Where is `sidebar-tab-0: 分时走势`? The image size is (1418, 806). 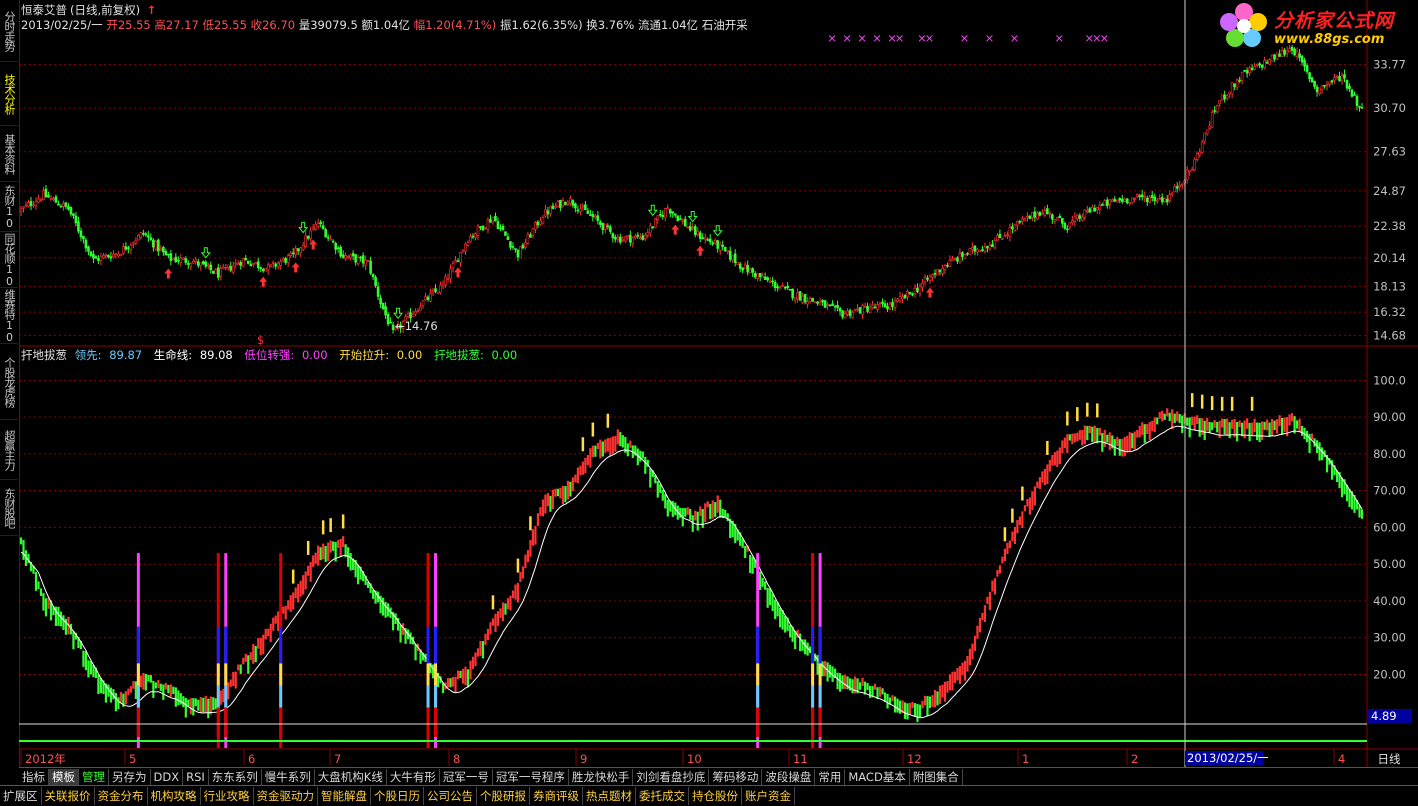
sidebar-tab-0: 分时走势 is located at coordinates (9, 31).